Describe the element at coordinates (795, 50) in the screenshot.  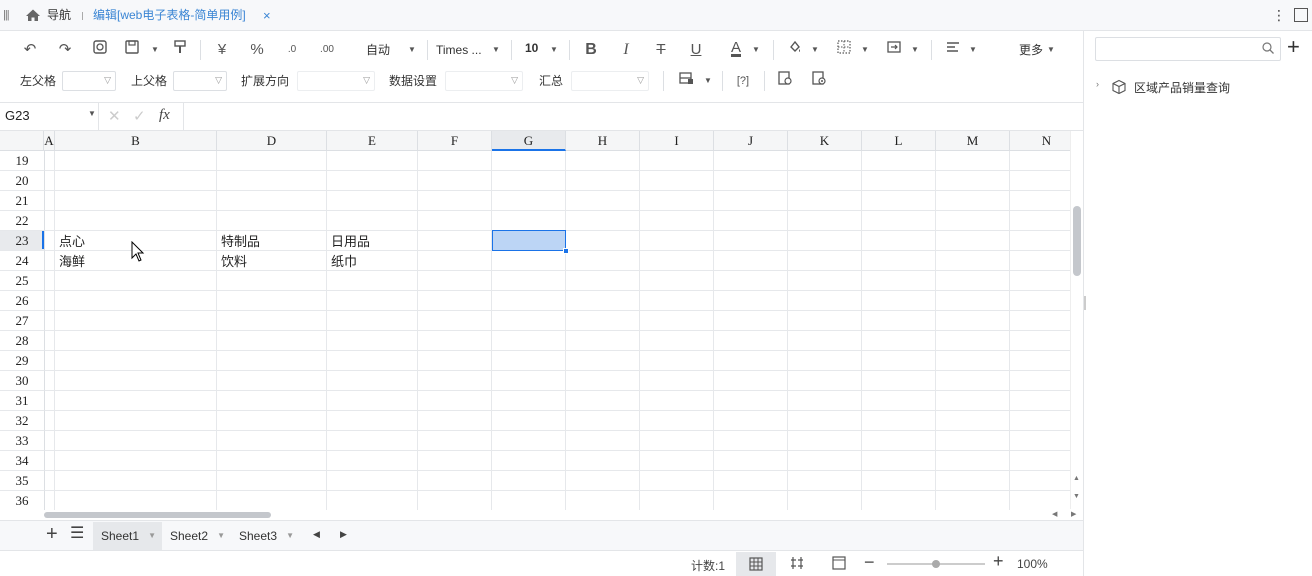
I see `fill-color-icon` at that location.